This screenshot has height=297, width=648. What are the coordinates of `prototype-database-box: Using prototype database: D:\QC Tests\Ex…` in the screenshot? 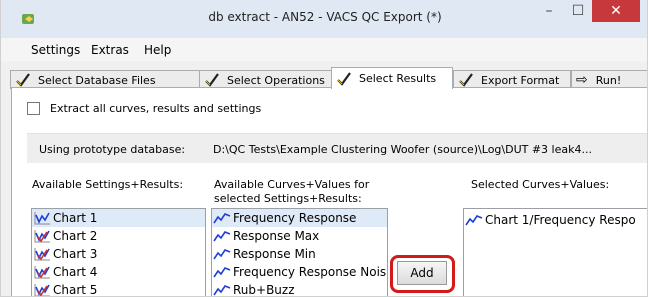 It's located at (337, 148).